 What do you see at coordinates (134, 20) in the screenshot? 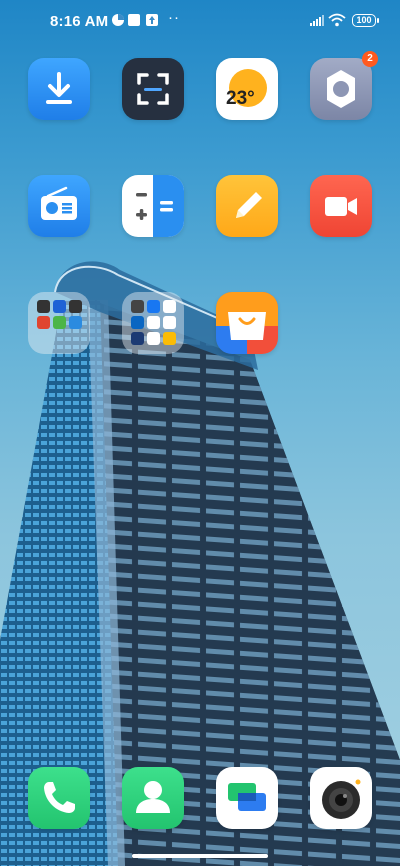
I see `square-status-icon` at bounding box center [134, 20].